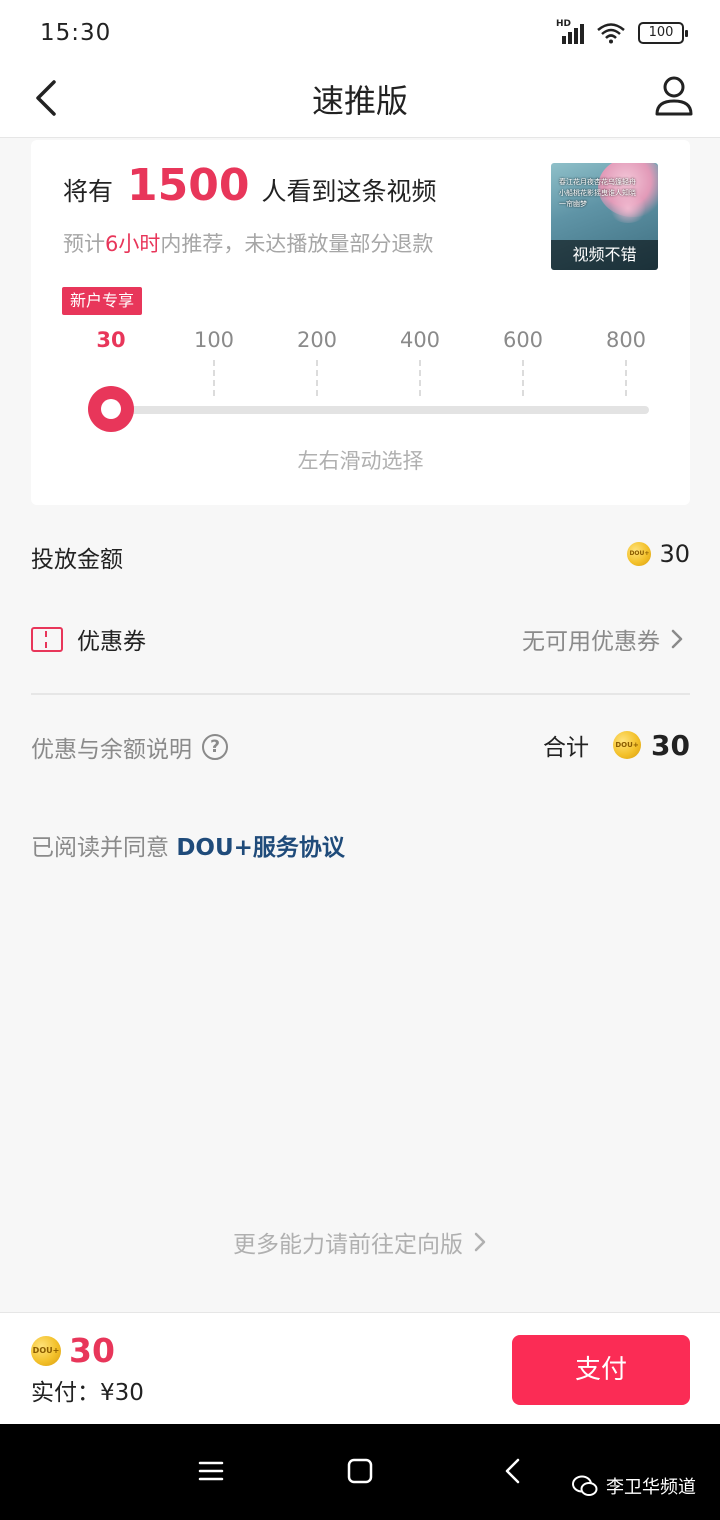  Describe the element at coordinates (523, 340) in the screenshot. I see `slider-option-label: 600` at that location.